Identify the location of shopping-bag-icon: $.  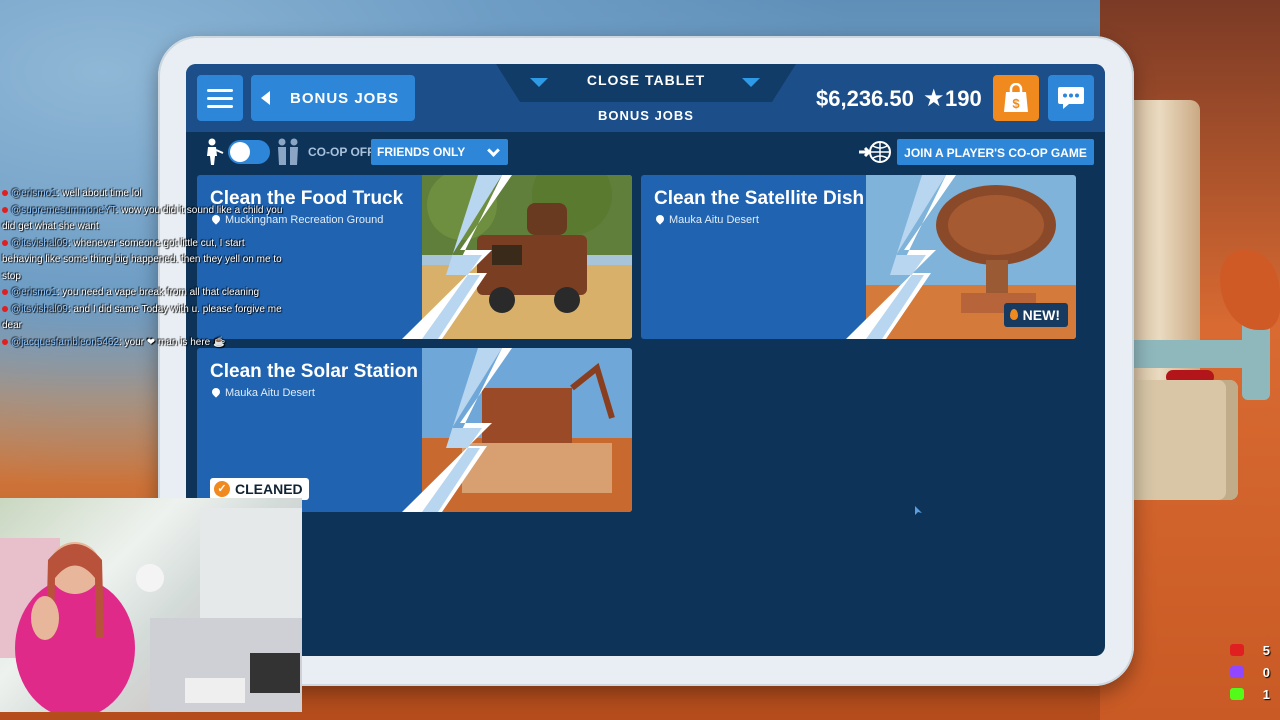
(1016, 97).